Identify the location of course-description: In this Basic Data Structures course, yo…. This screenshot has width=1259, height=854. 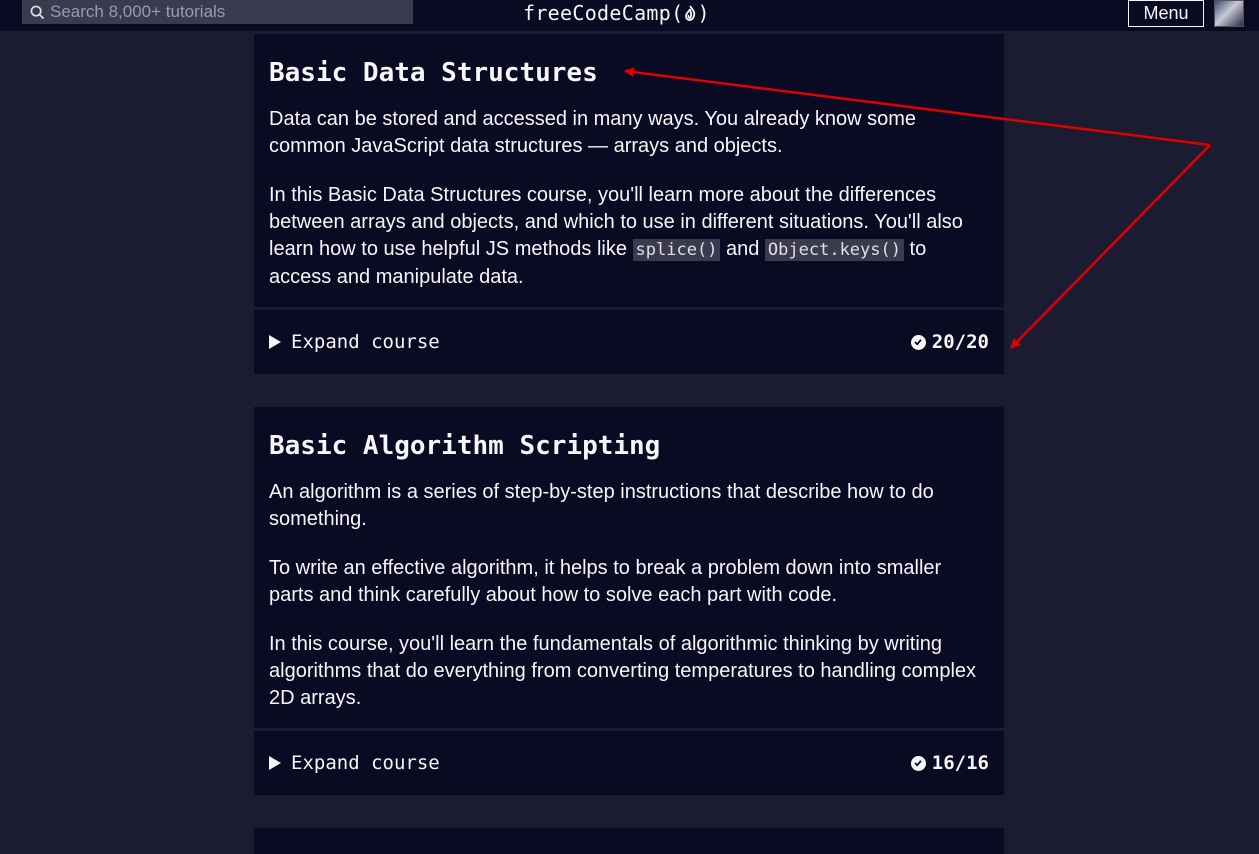
(616, 236).